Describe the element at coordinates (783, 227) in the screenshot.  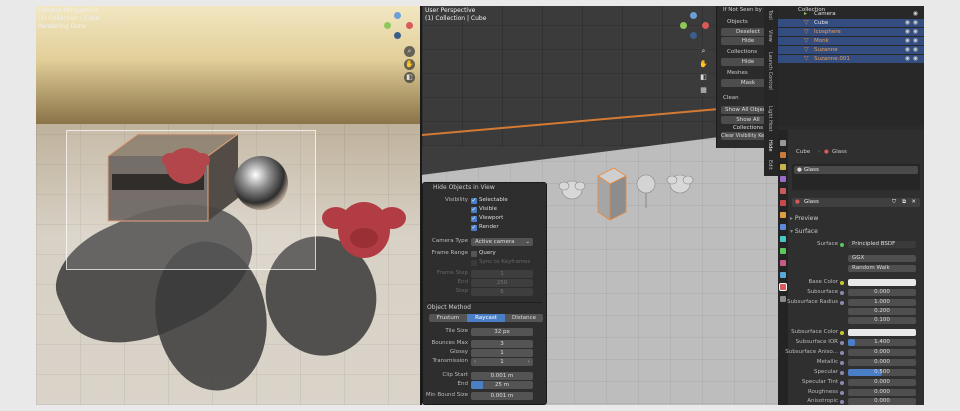
I see `modifier-tab-icon` at that location.